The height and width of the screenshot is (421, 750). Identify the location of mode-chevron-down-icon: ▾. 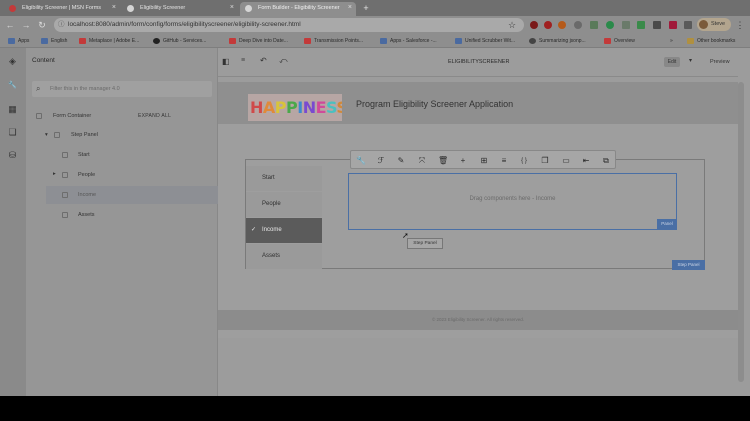
(690, 60).